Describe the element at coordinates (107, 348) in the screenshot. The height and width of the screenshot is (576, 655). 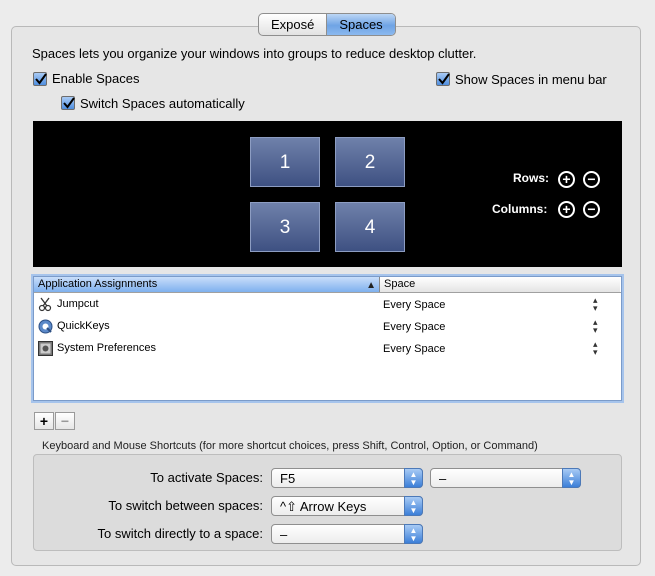
I see `app-name: System Preferences` at that location.